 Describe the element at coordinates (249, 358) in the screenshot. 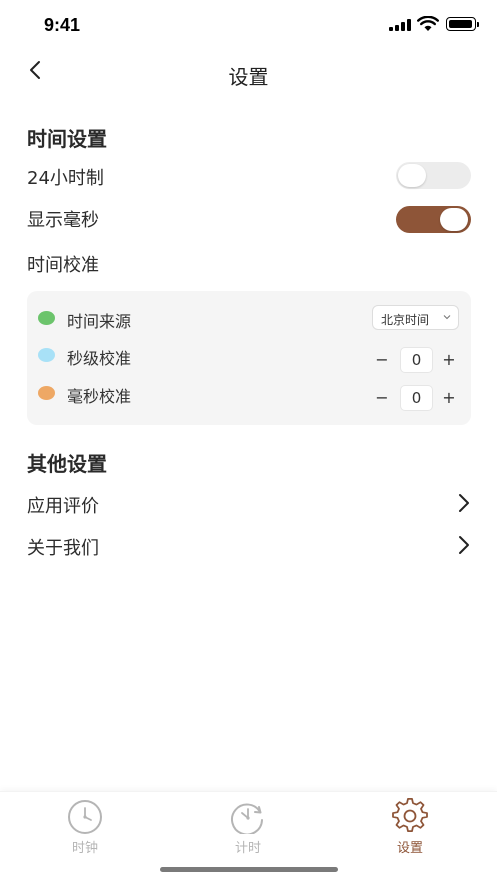

I see `calibration-card: 时间来源 北京时间 秒级校准 − 0 + 毫秒校准 − 0 +` at that location.